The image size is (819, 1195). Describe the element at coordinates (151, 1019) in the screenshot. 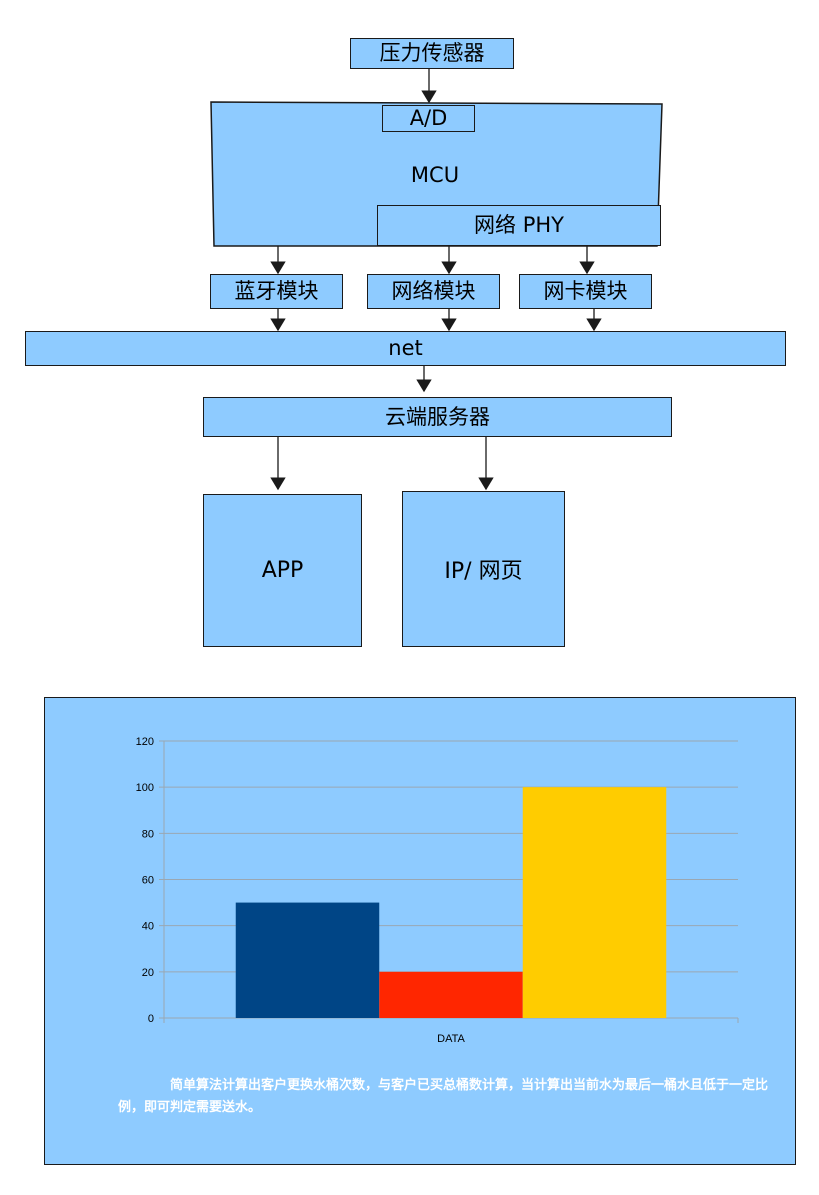

I see `y-tick-label: 0` at that location.